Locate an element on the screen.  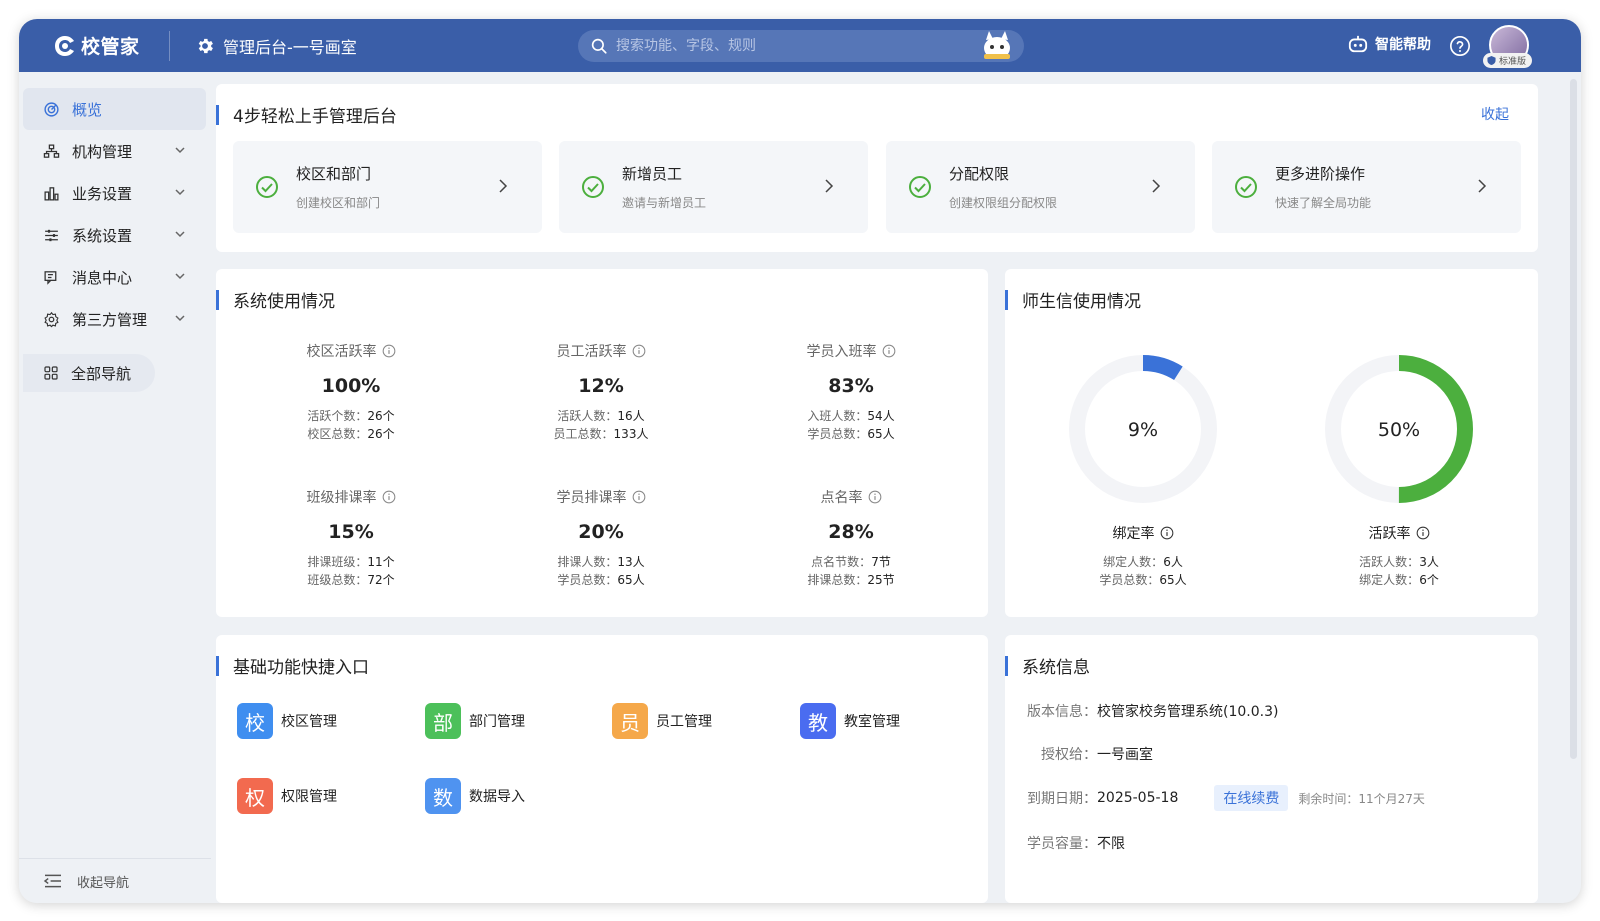
sidebar-item-system: 系统设置 is located at coordinates (114, 235).